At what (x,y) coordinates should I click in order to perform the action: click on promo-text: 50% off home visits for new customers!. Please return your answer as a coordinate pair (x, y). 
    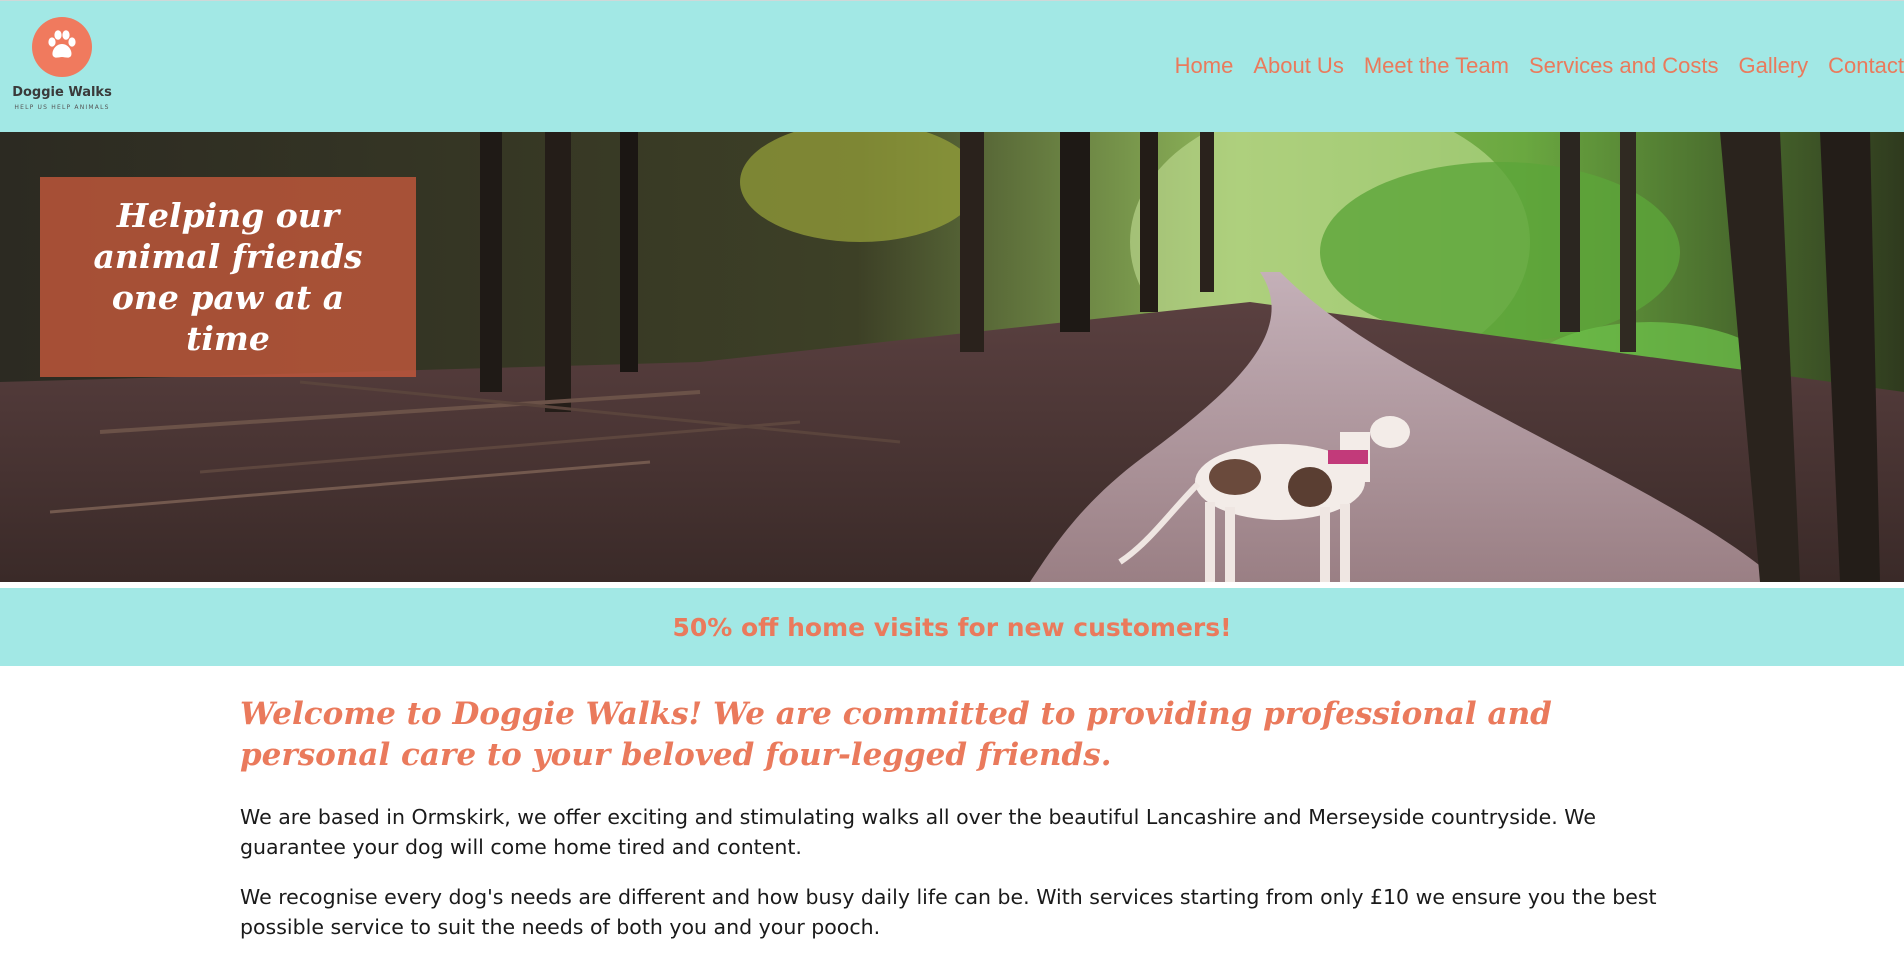
    Looking at the image, I should click on (952, 627).